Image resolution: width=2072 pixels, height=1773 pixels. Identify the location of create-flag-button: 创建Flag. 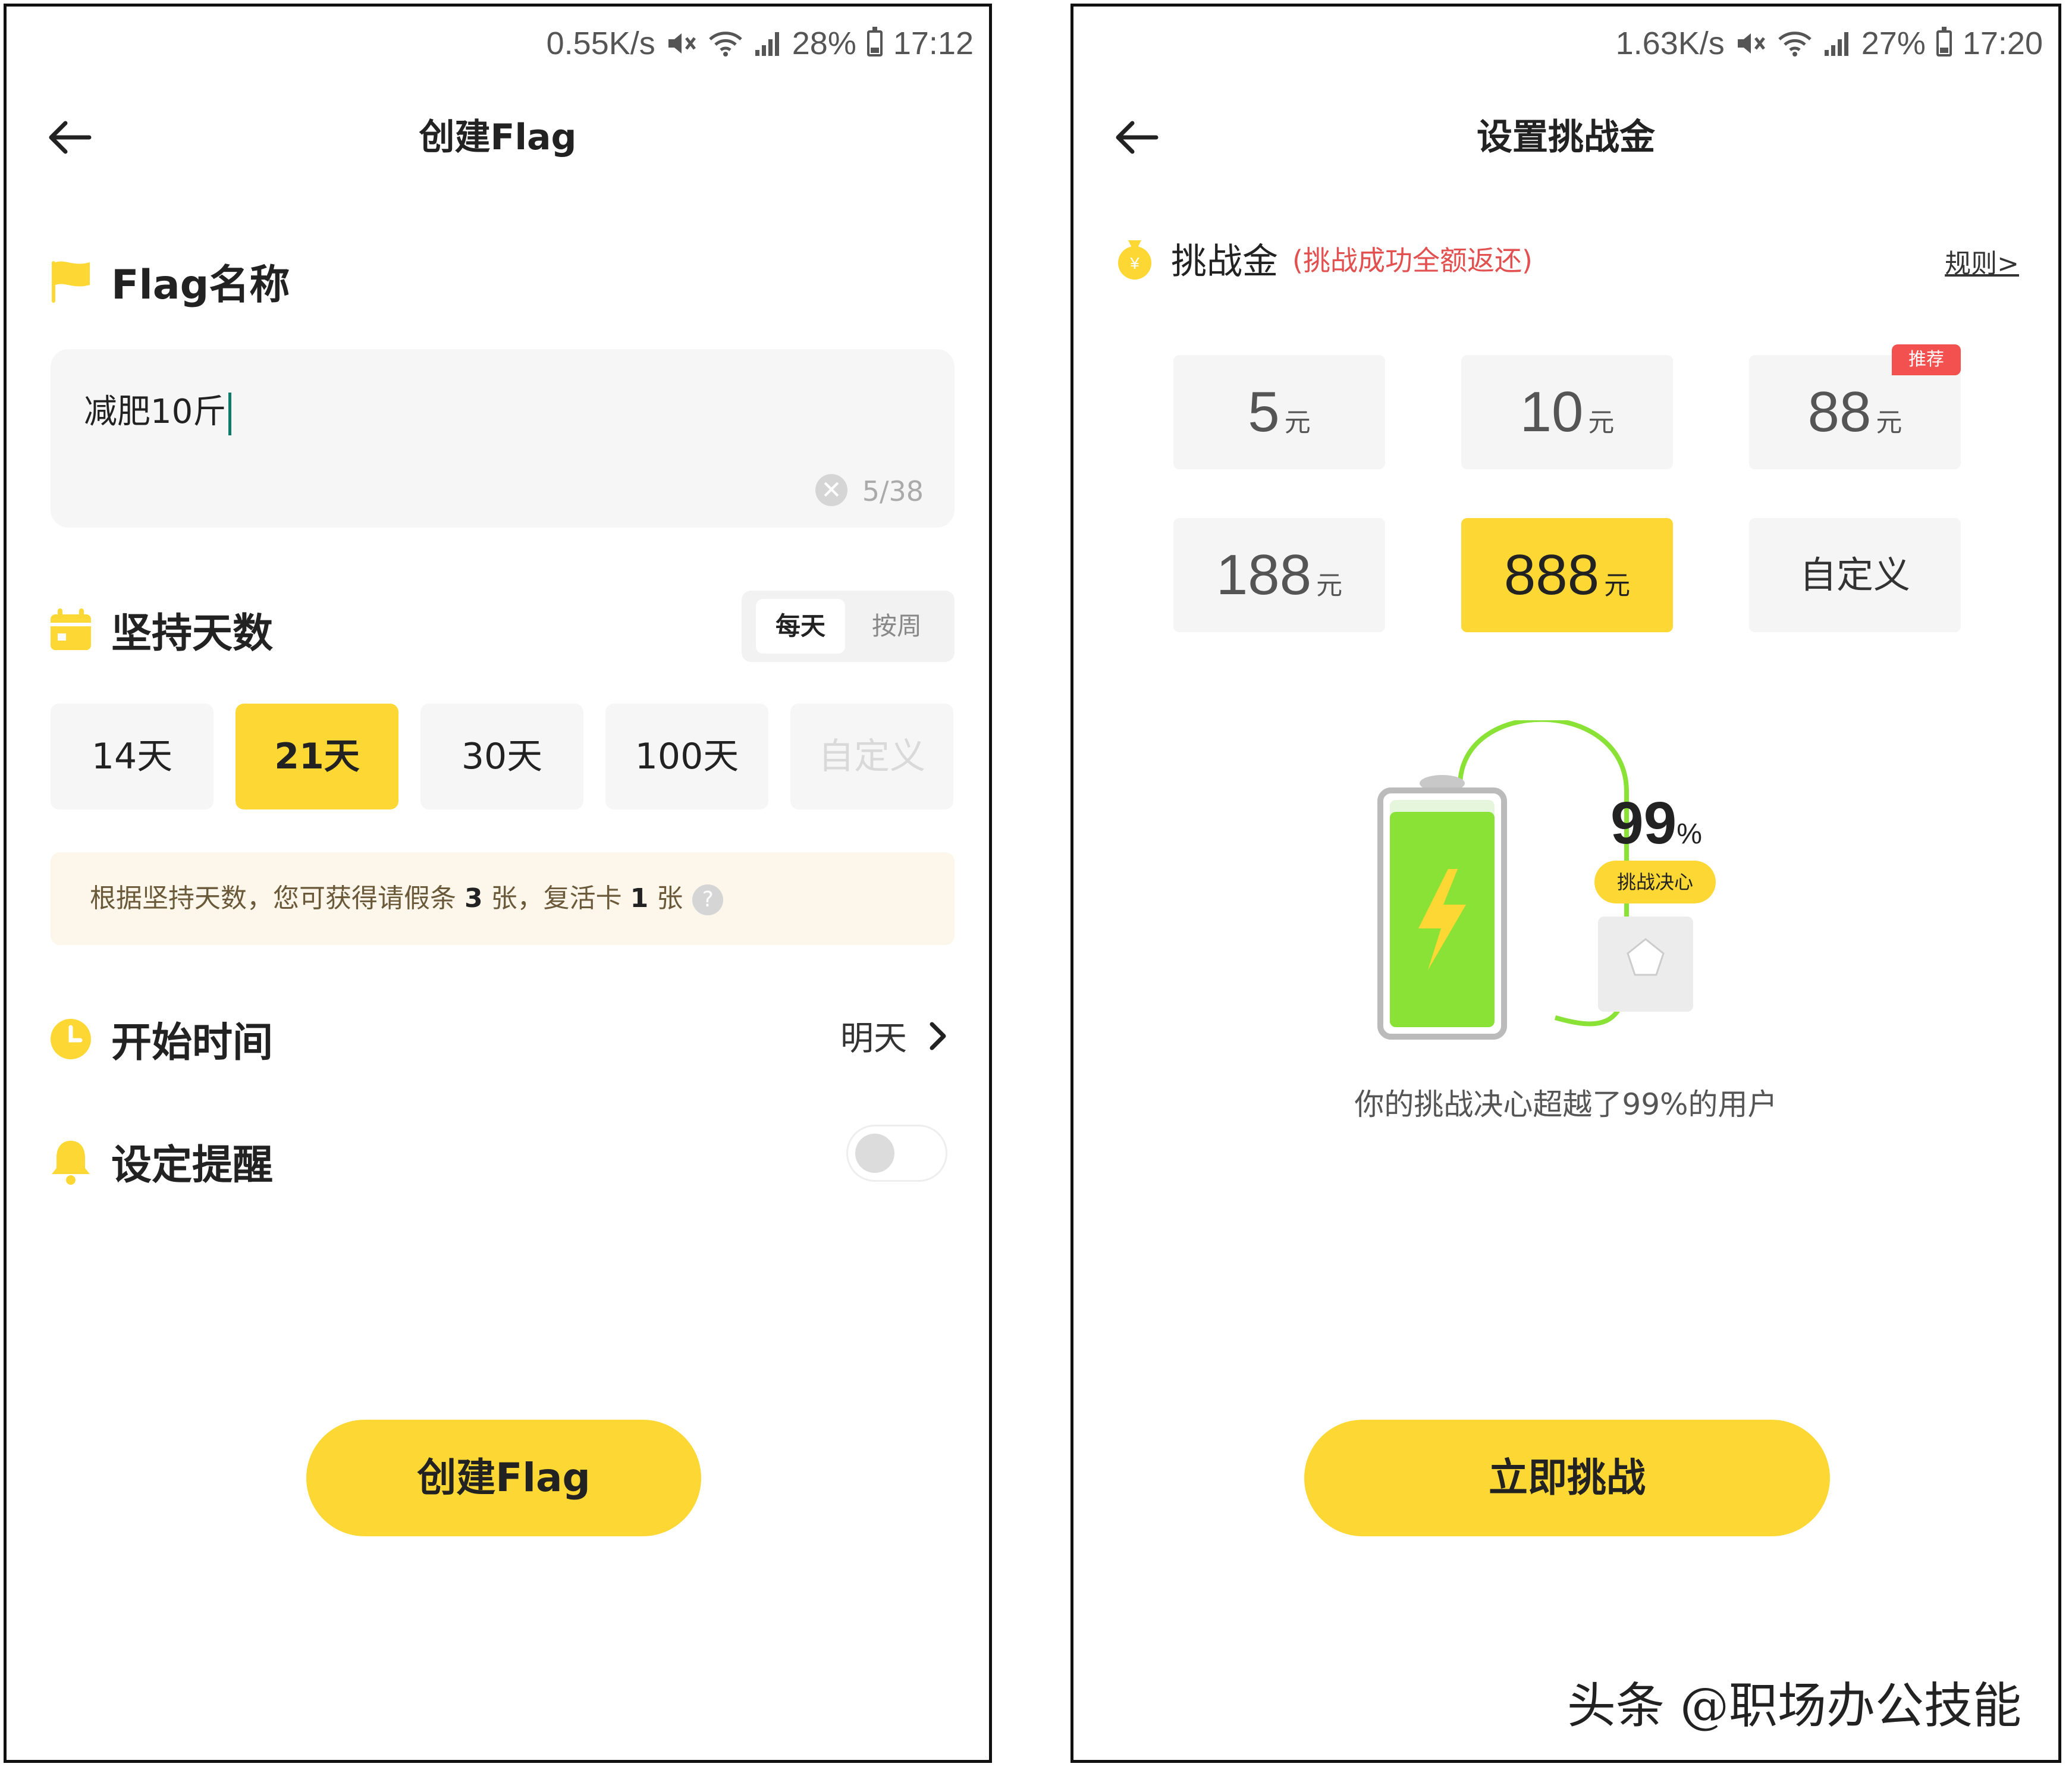
(504, 1478).